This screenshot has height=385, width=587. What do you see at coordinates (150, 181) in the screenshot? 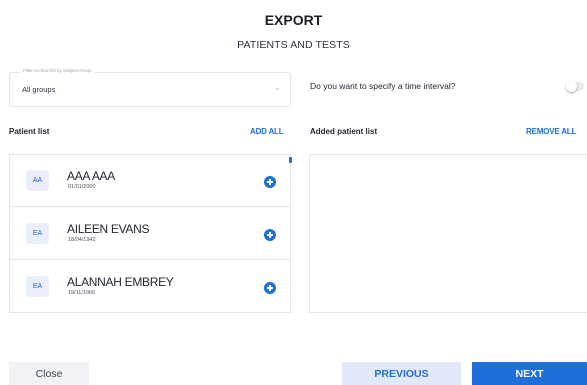
I see `list-item: AA AAA AAA 01/01/2000` at bounding box center [150, 181].